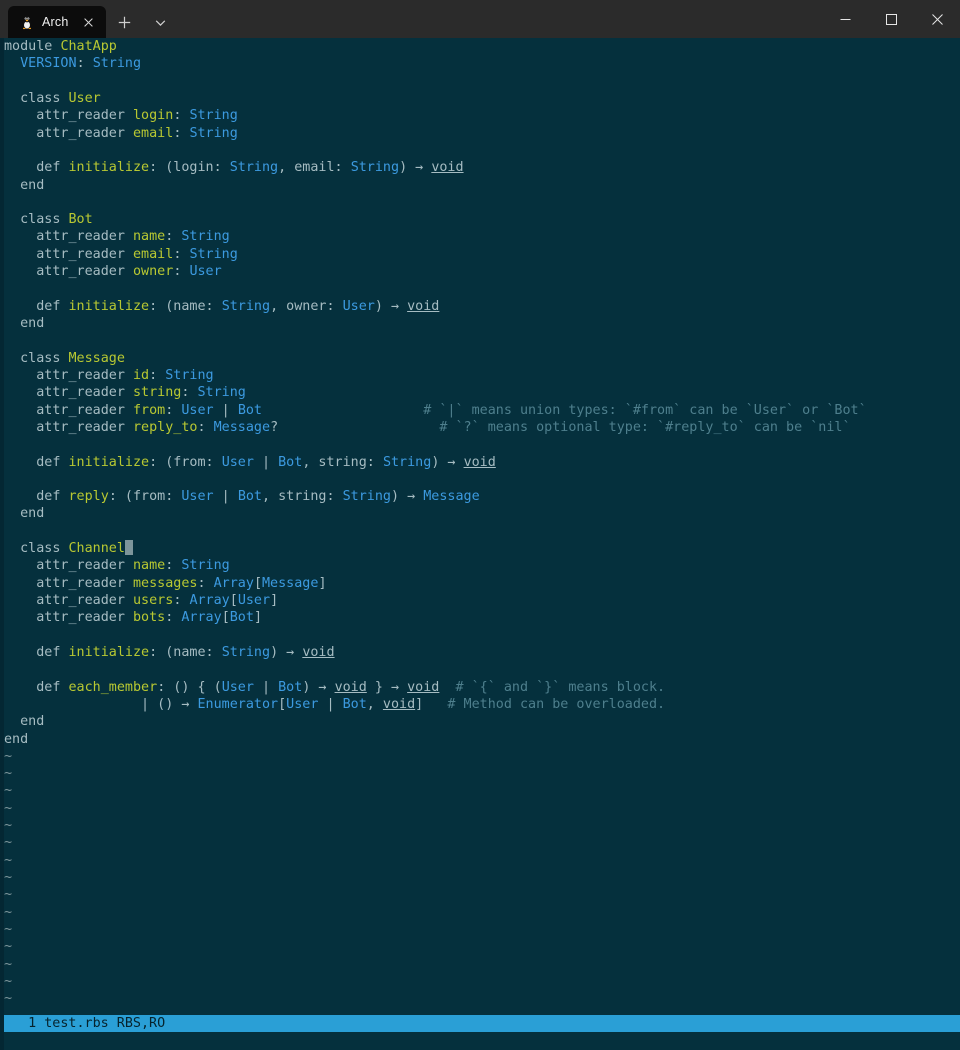 This screenshot has height=1050, width=960. I want to click on code-token: Channel, so click(96, 549).